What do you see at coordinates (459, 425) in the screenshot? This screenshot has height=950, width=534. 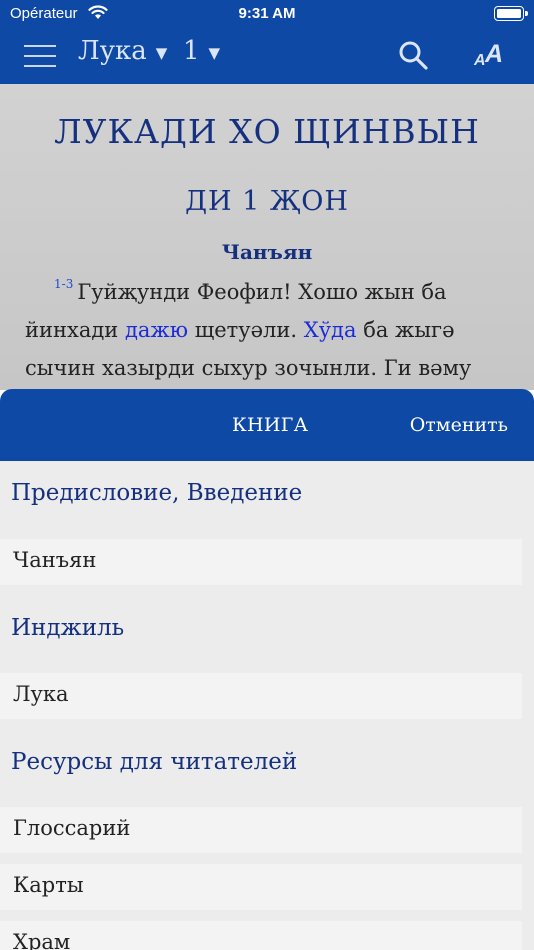 I see `cancel-button: Отменить` at bounding box center [459, 425].